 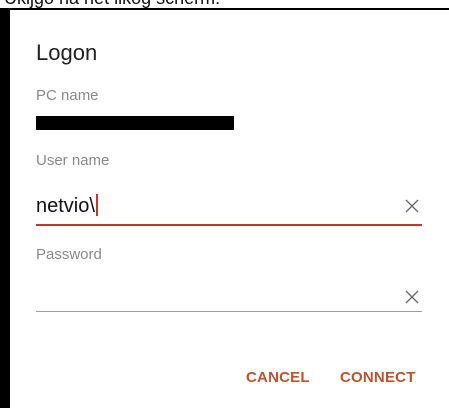 I want to click on dialog-title: Logon, so click(x=67, y=52).